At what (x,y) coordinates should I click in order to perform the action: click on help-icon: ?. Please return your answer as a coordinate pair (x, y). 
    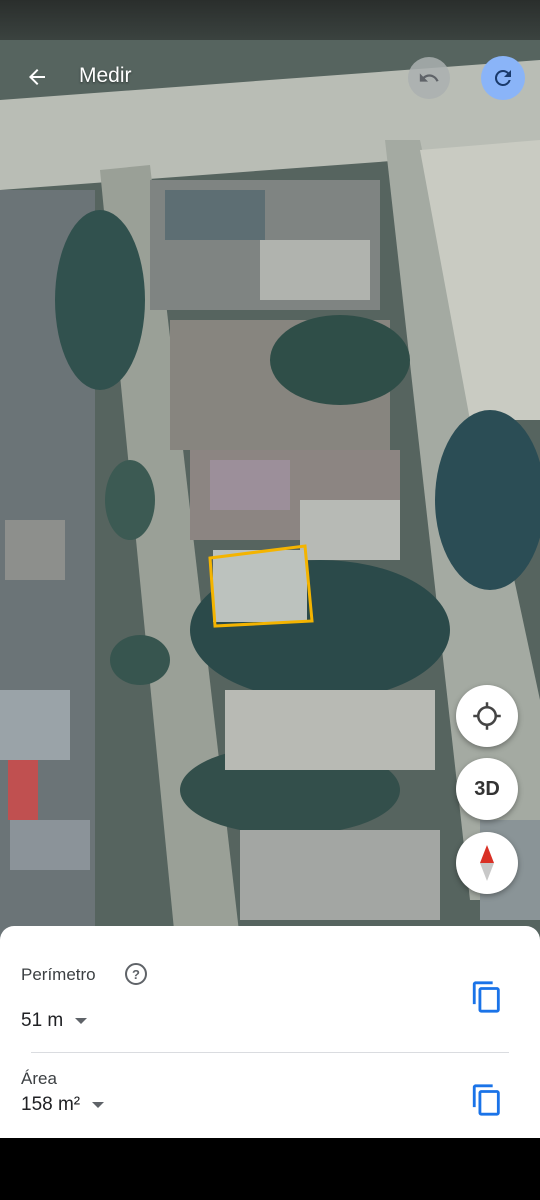
    Looking at the image, I should click on (136, 974).